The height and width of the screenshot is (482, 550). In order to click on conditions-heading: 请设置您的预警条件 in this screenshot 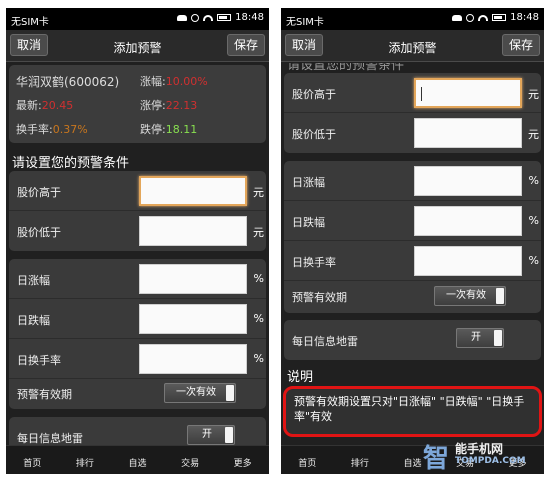, I will do `click(71, 163)`.